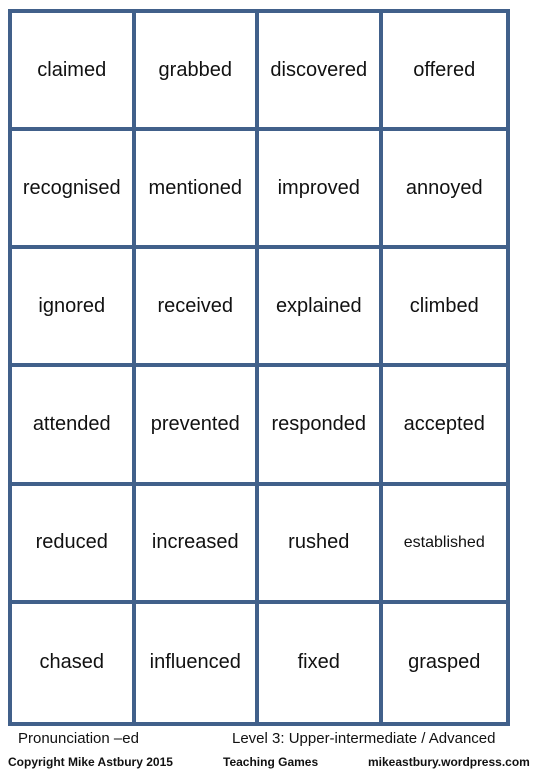  I want to click on word-card-text: increased, so click(195, 542).